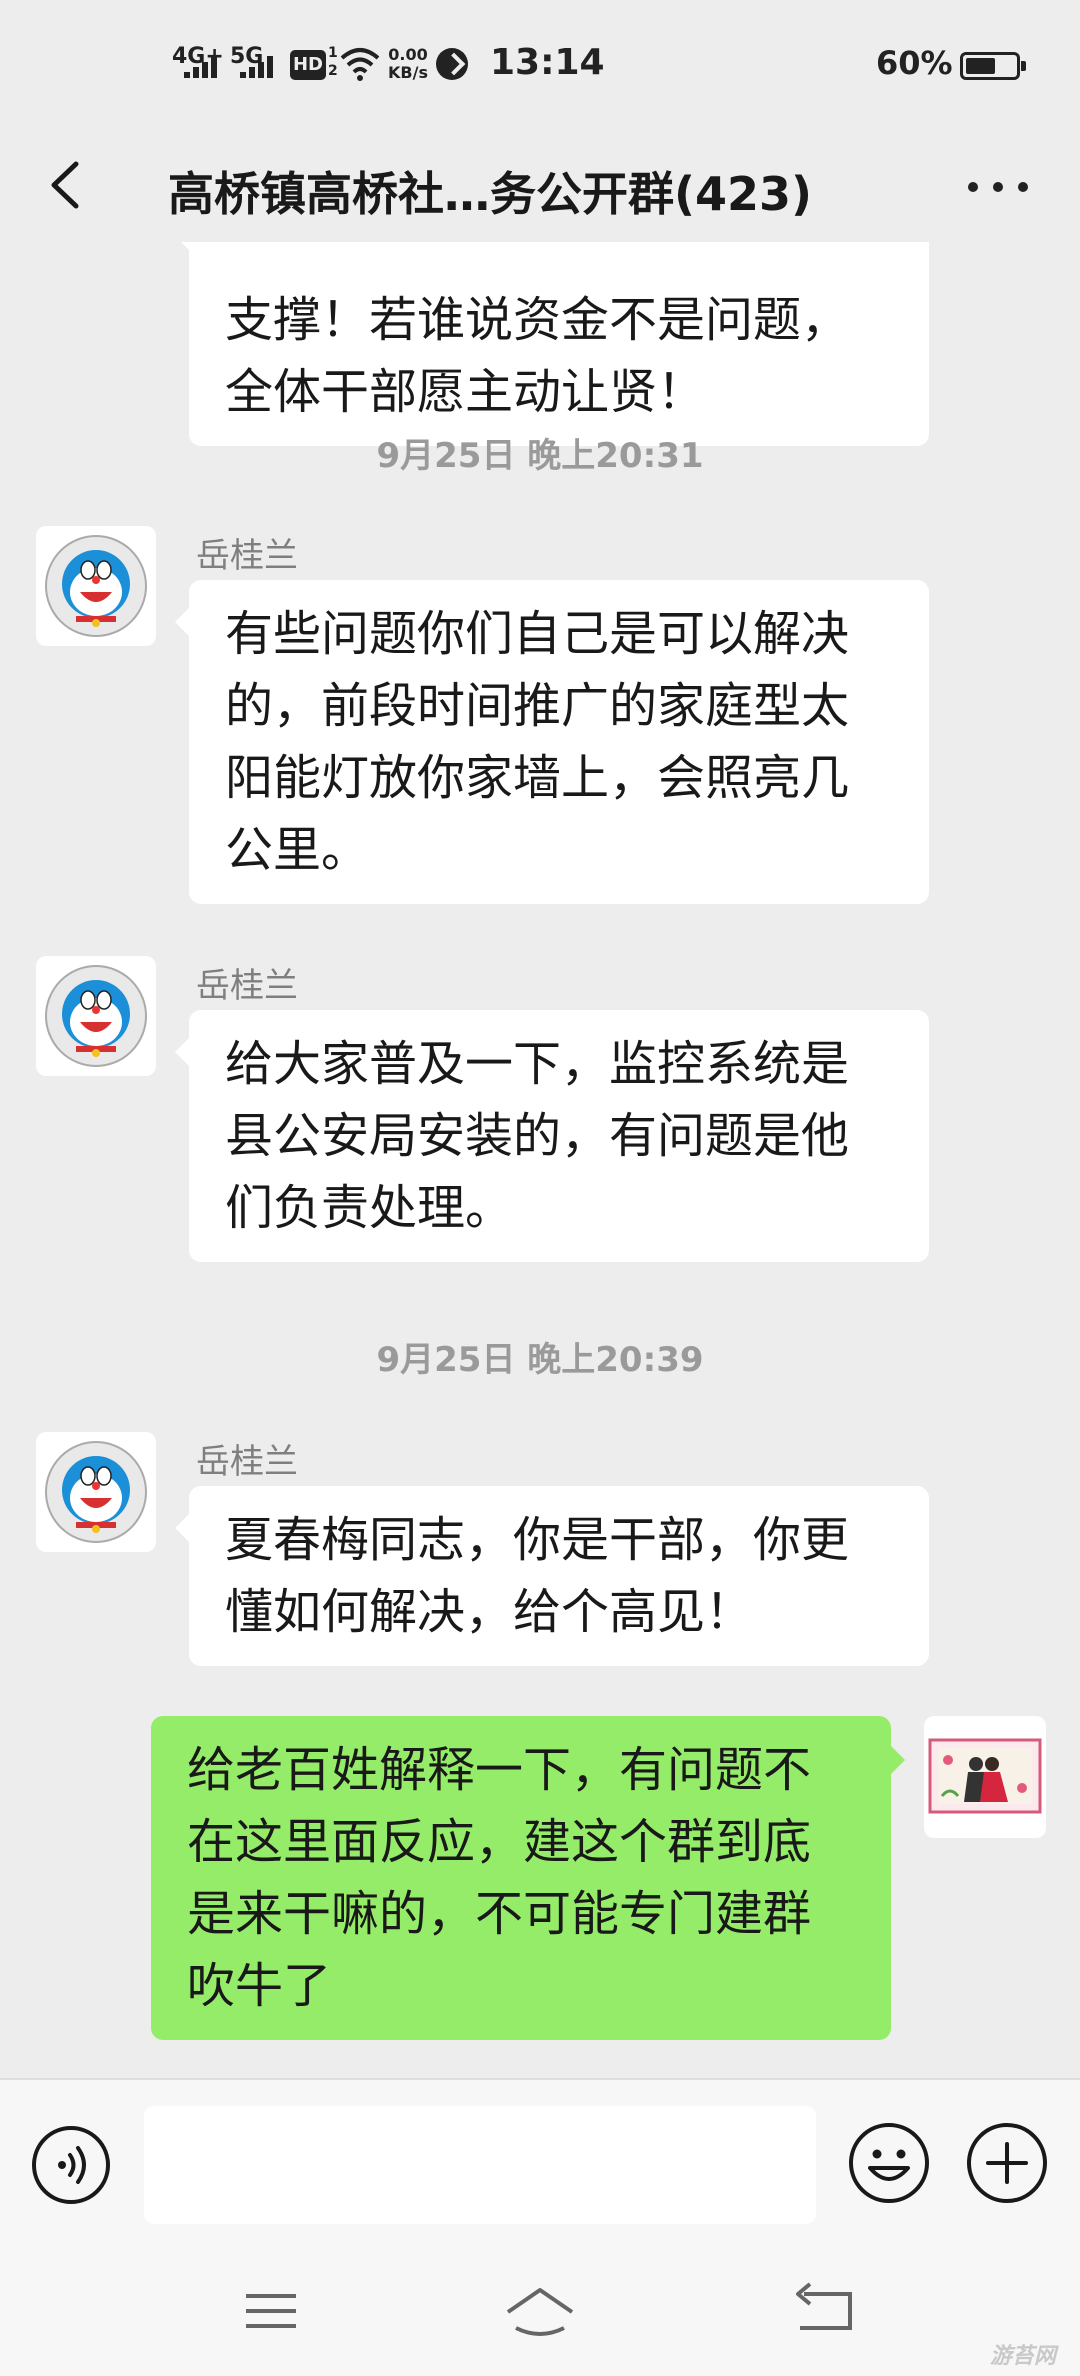 Image resolution: width=1080 pixels, height=2376 pixels. I want to click on message-input, so click(480, 2165).